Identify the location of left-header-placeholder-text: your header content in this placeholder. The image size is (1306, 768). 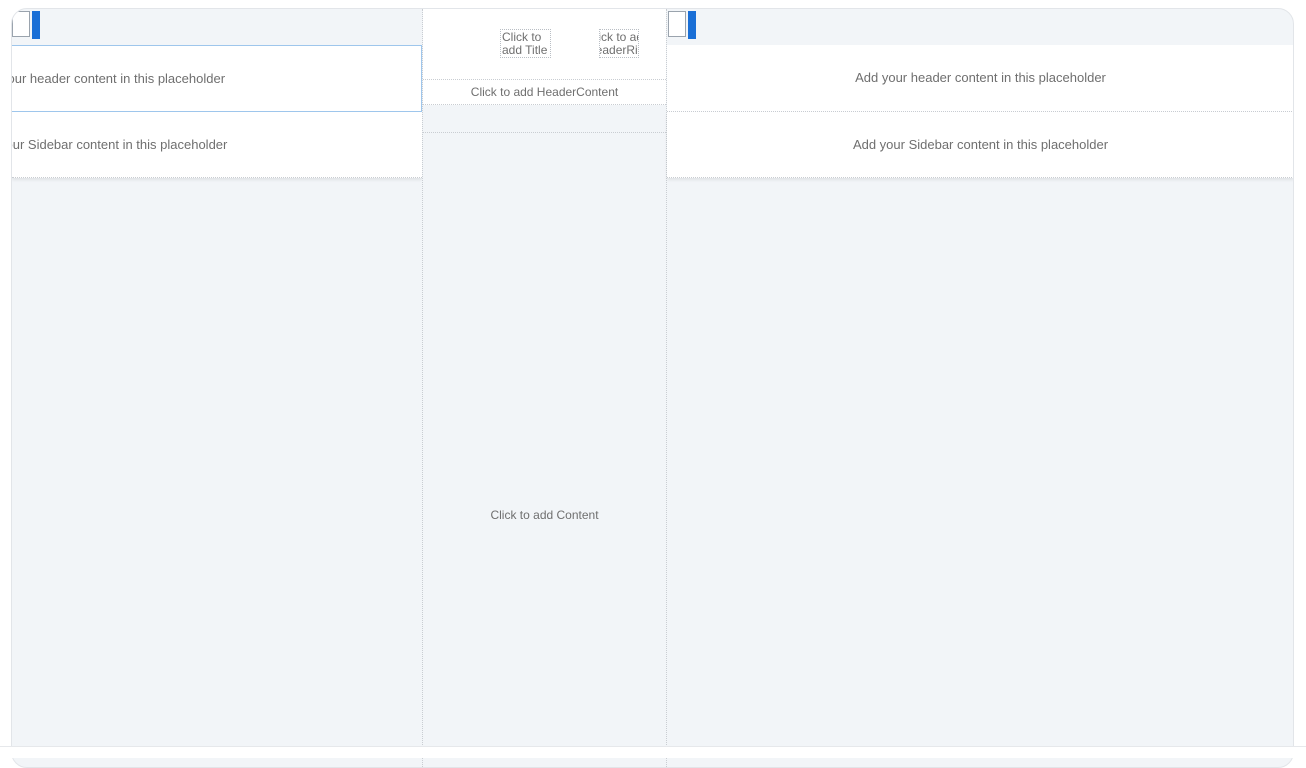
(119, 78).